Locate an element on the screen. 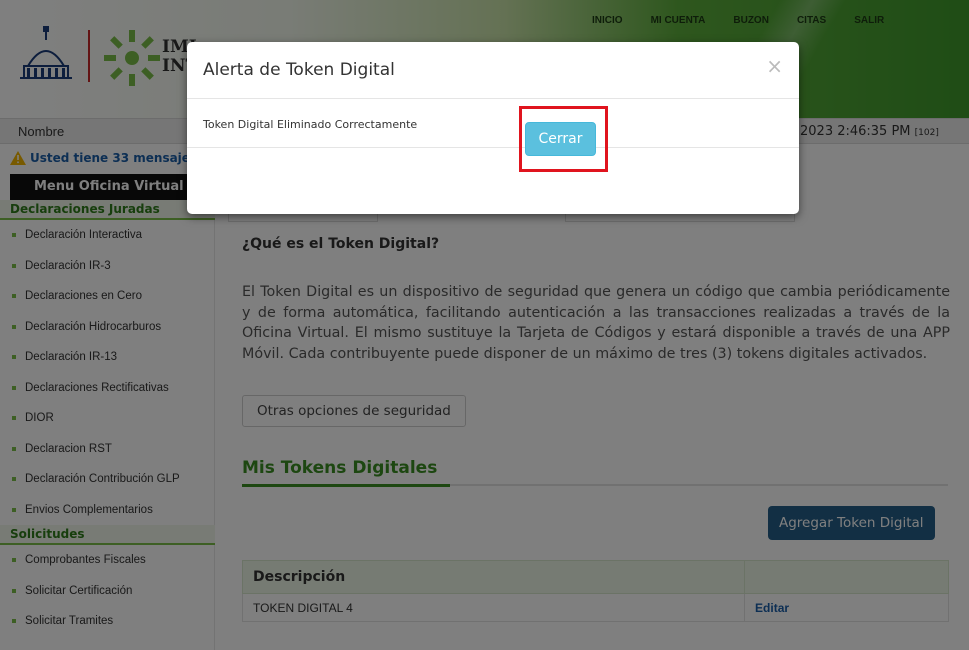 Image resolution: width=969 pixels, height=650 pixels. modal-header: Alerta de Token Digital × is located at coordinates (493, 70).